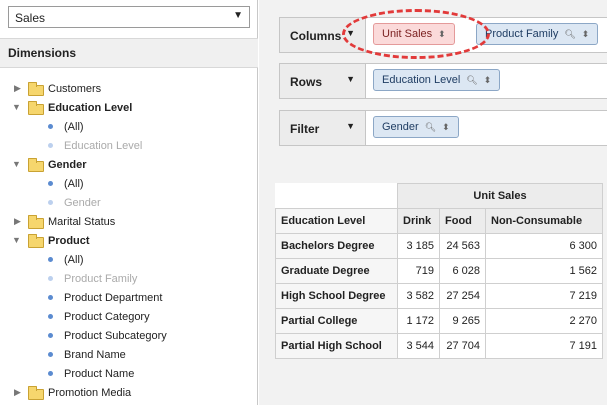  I want to click on column-header: Food, so click(462, 221).